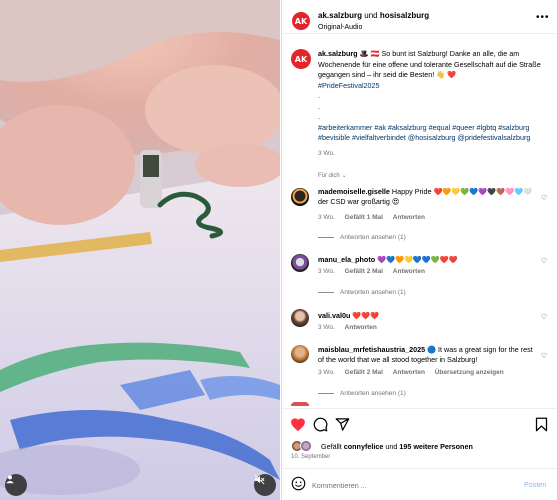 The height and width of the screenshot is (500, 557). Describe the element at coordinates (391, 446) in the screenshot. I see `likes-middle: und` at that location.